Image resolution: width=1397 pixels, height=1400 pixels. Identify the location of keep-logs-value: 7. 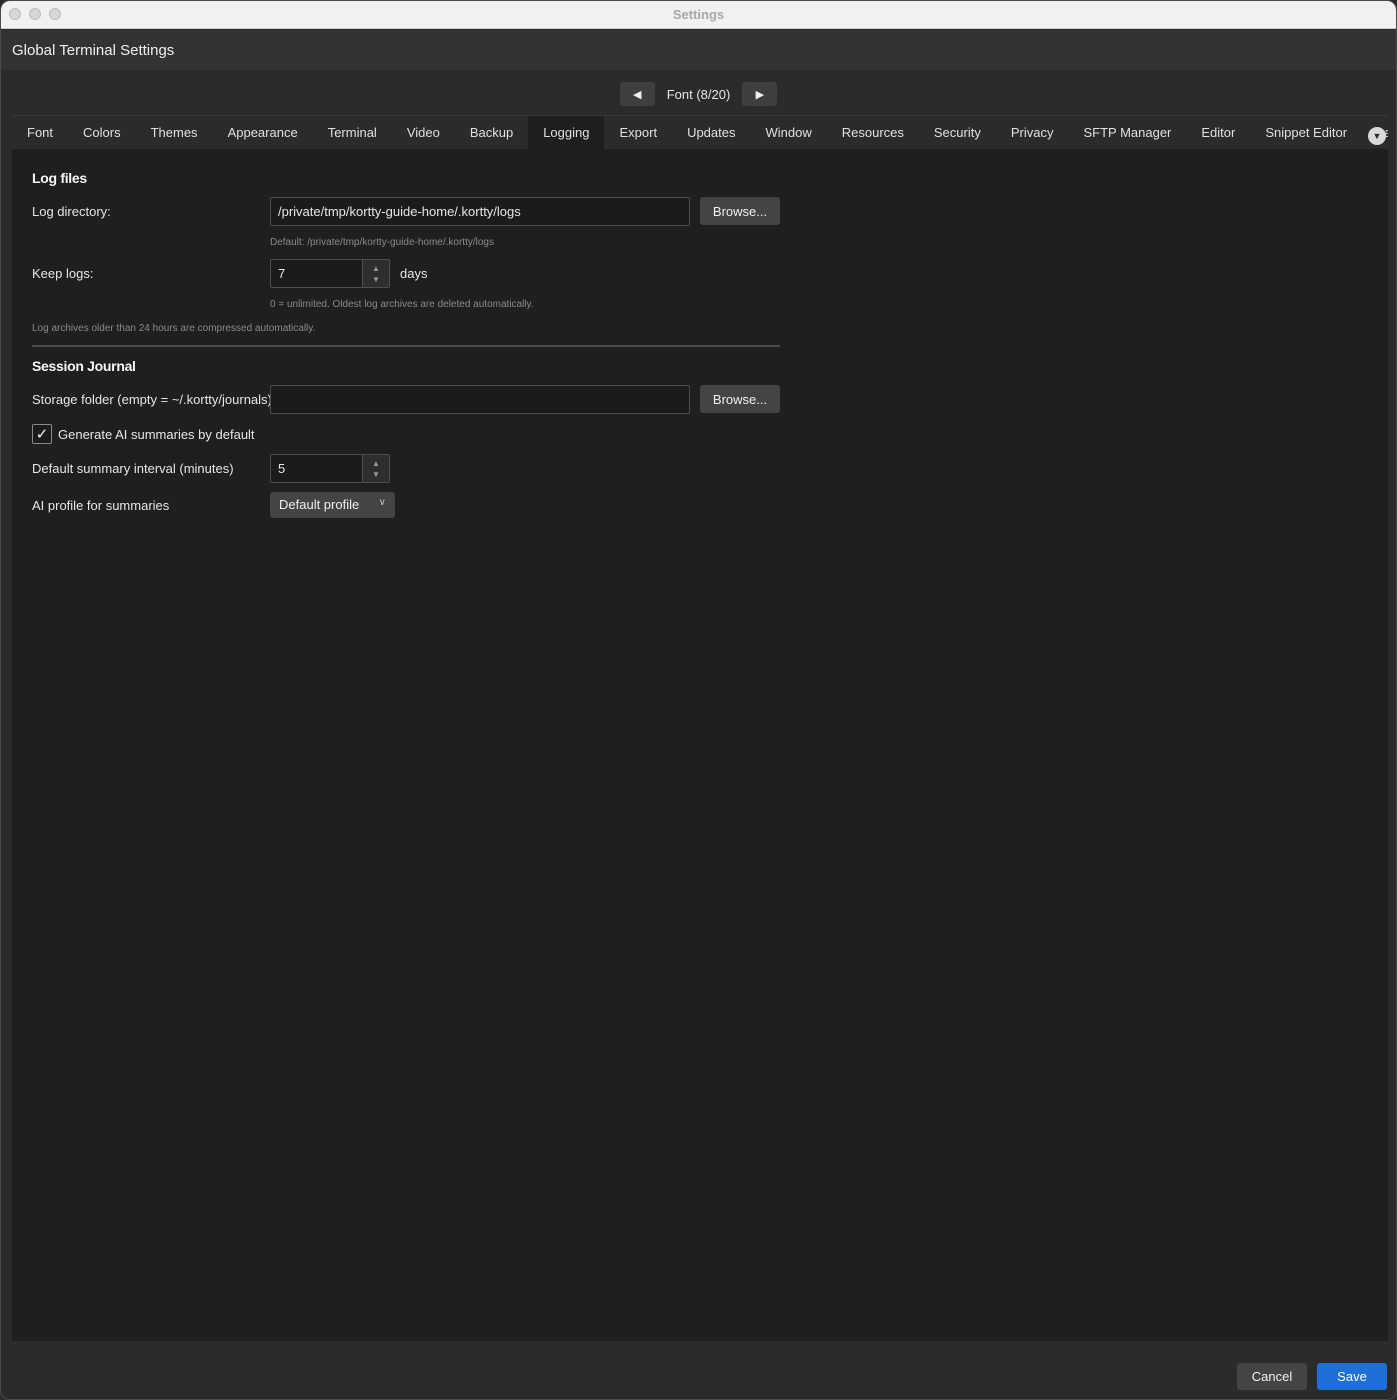
(281, 273).